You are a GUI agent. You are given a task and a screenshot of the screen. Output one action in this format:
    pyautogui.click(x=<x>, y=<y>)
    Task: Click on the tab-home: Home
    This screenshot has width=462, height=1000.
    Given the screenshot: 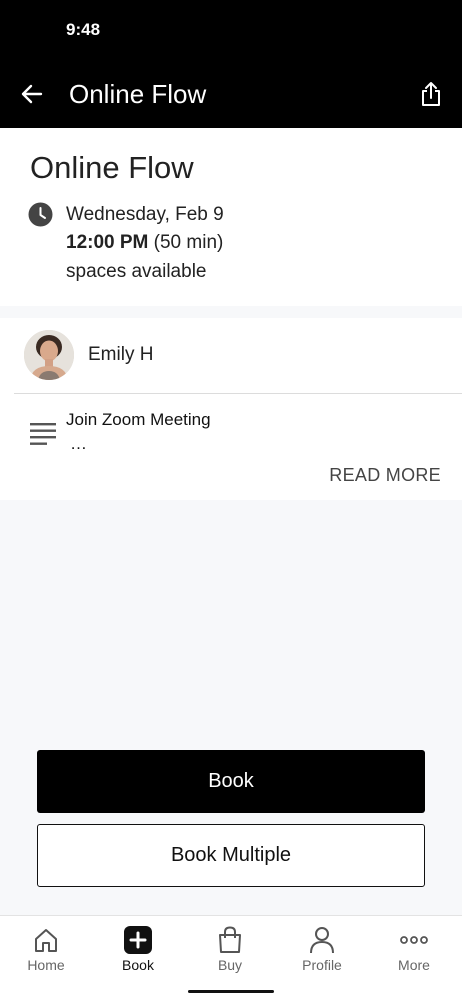 What is the action you would take?
    pyautogui.click(x=46, y=951)
    